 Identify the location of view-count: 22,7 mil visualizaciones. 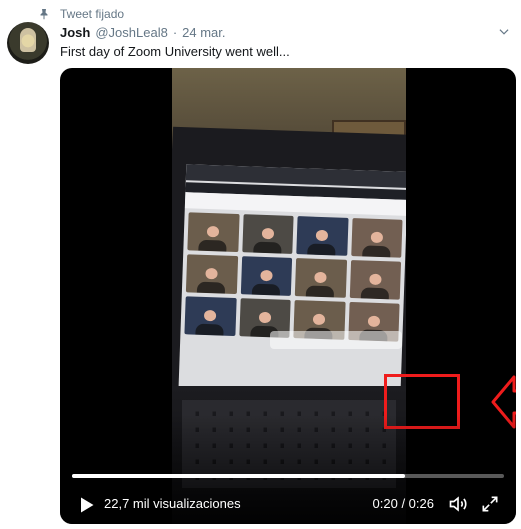
(172, 503).